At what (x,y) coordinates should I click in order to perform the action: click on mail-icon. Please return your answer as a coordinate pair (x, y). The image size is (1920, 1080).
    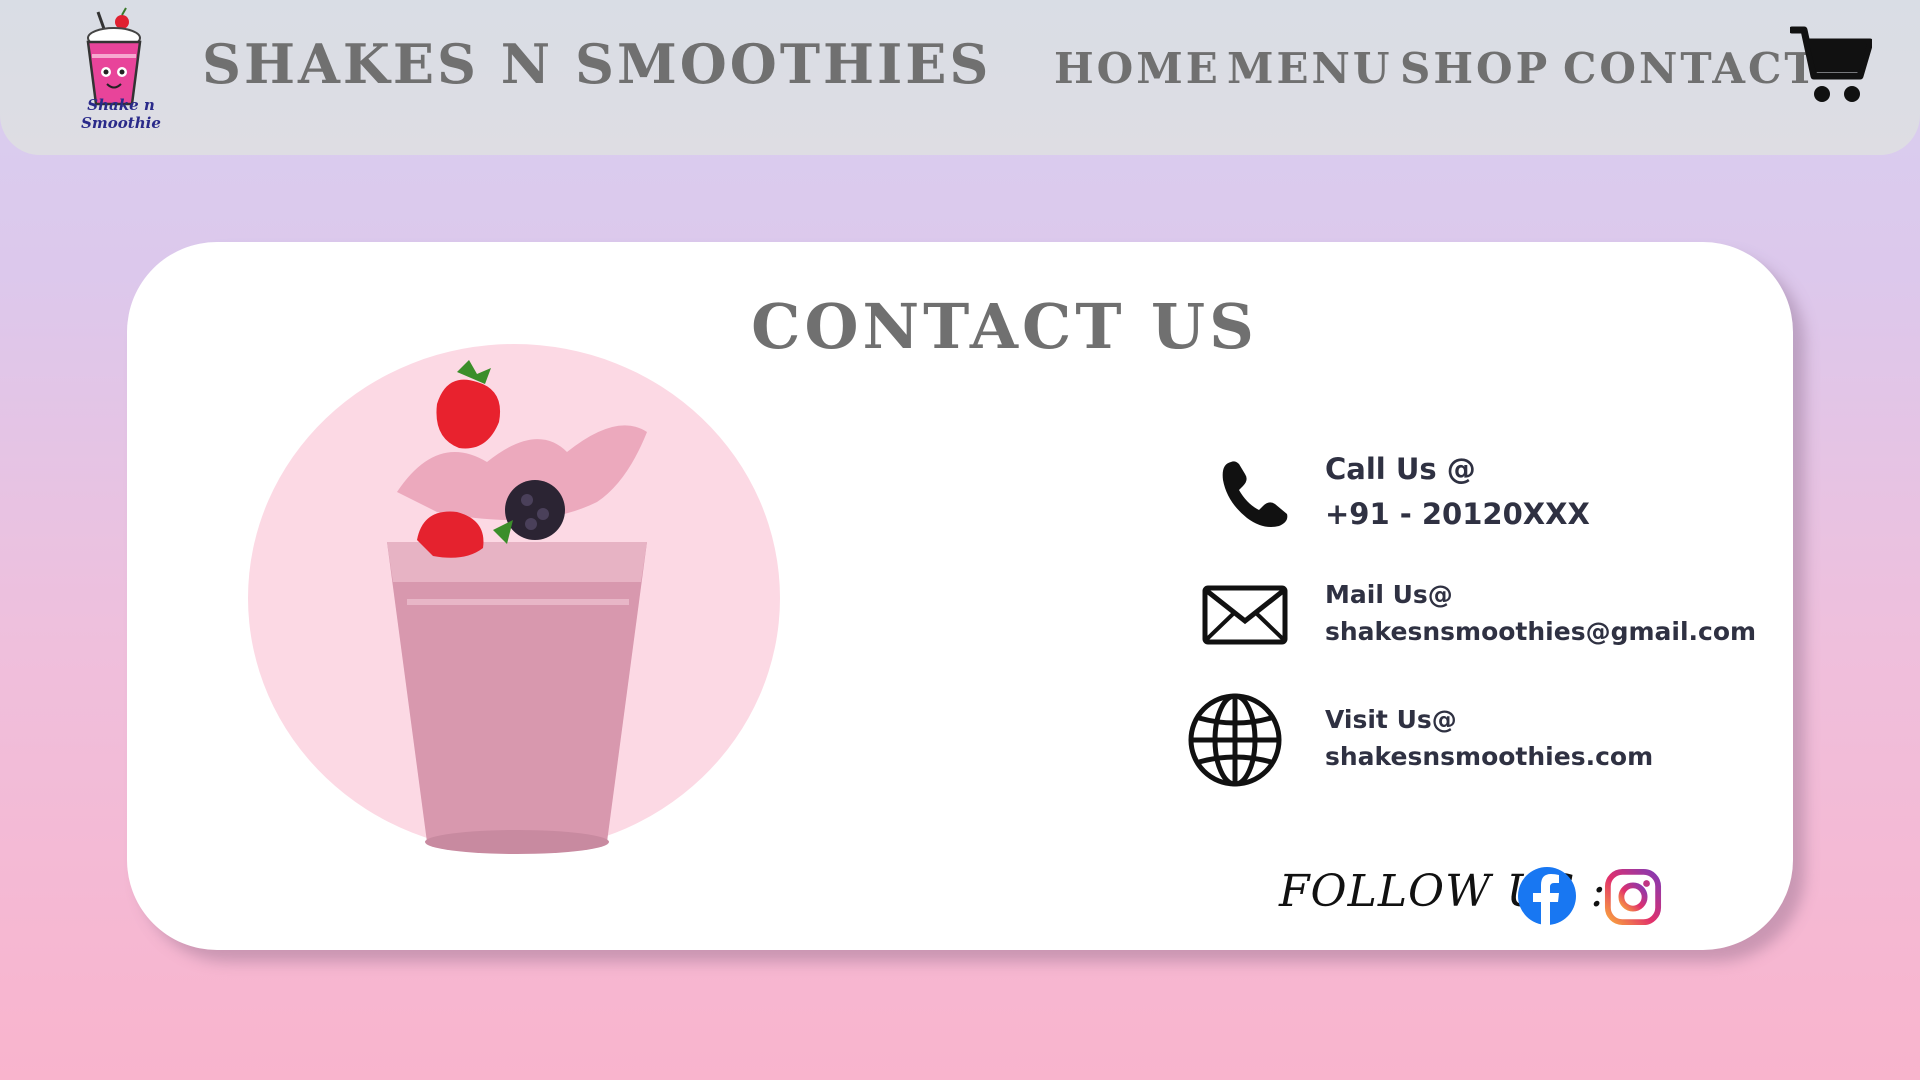
    Looking at the image, I should click on (1245, 615).